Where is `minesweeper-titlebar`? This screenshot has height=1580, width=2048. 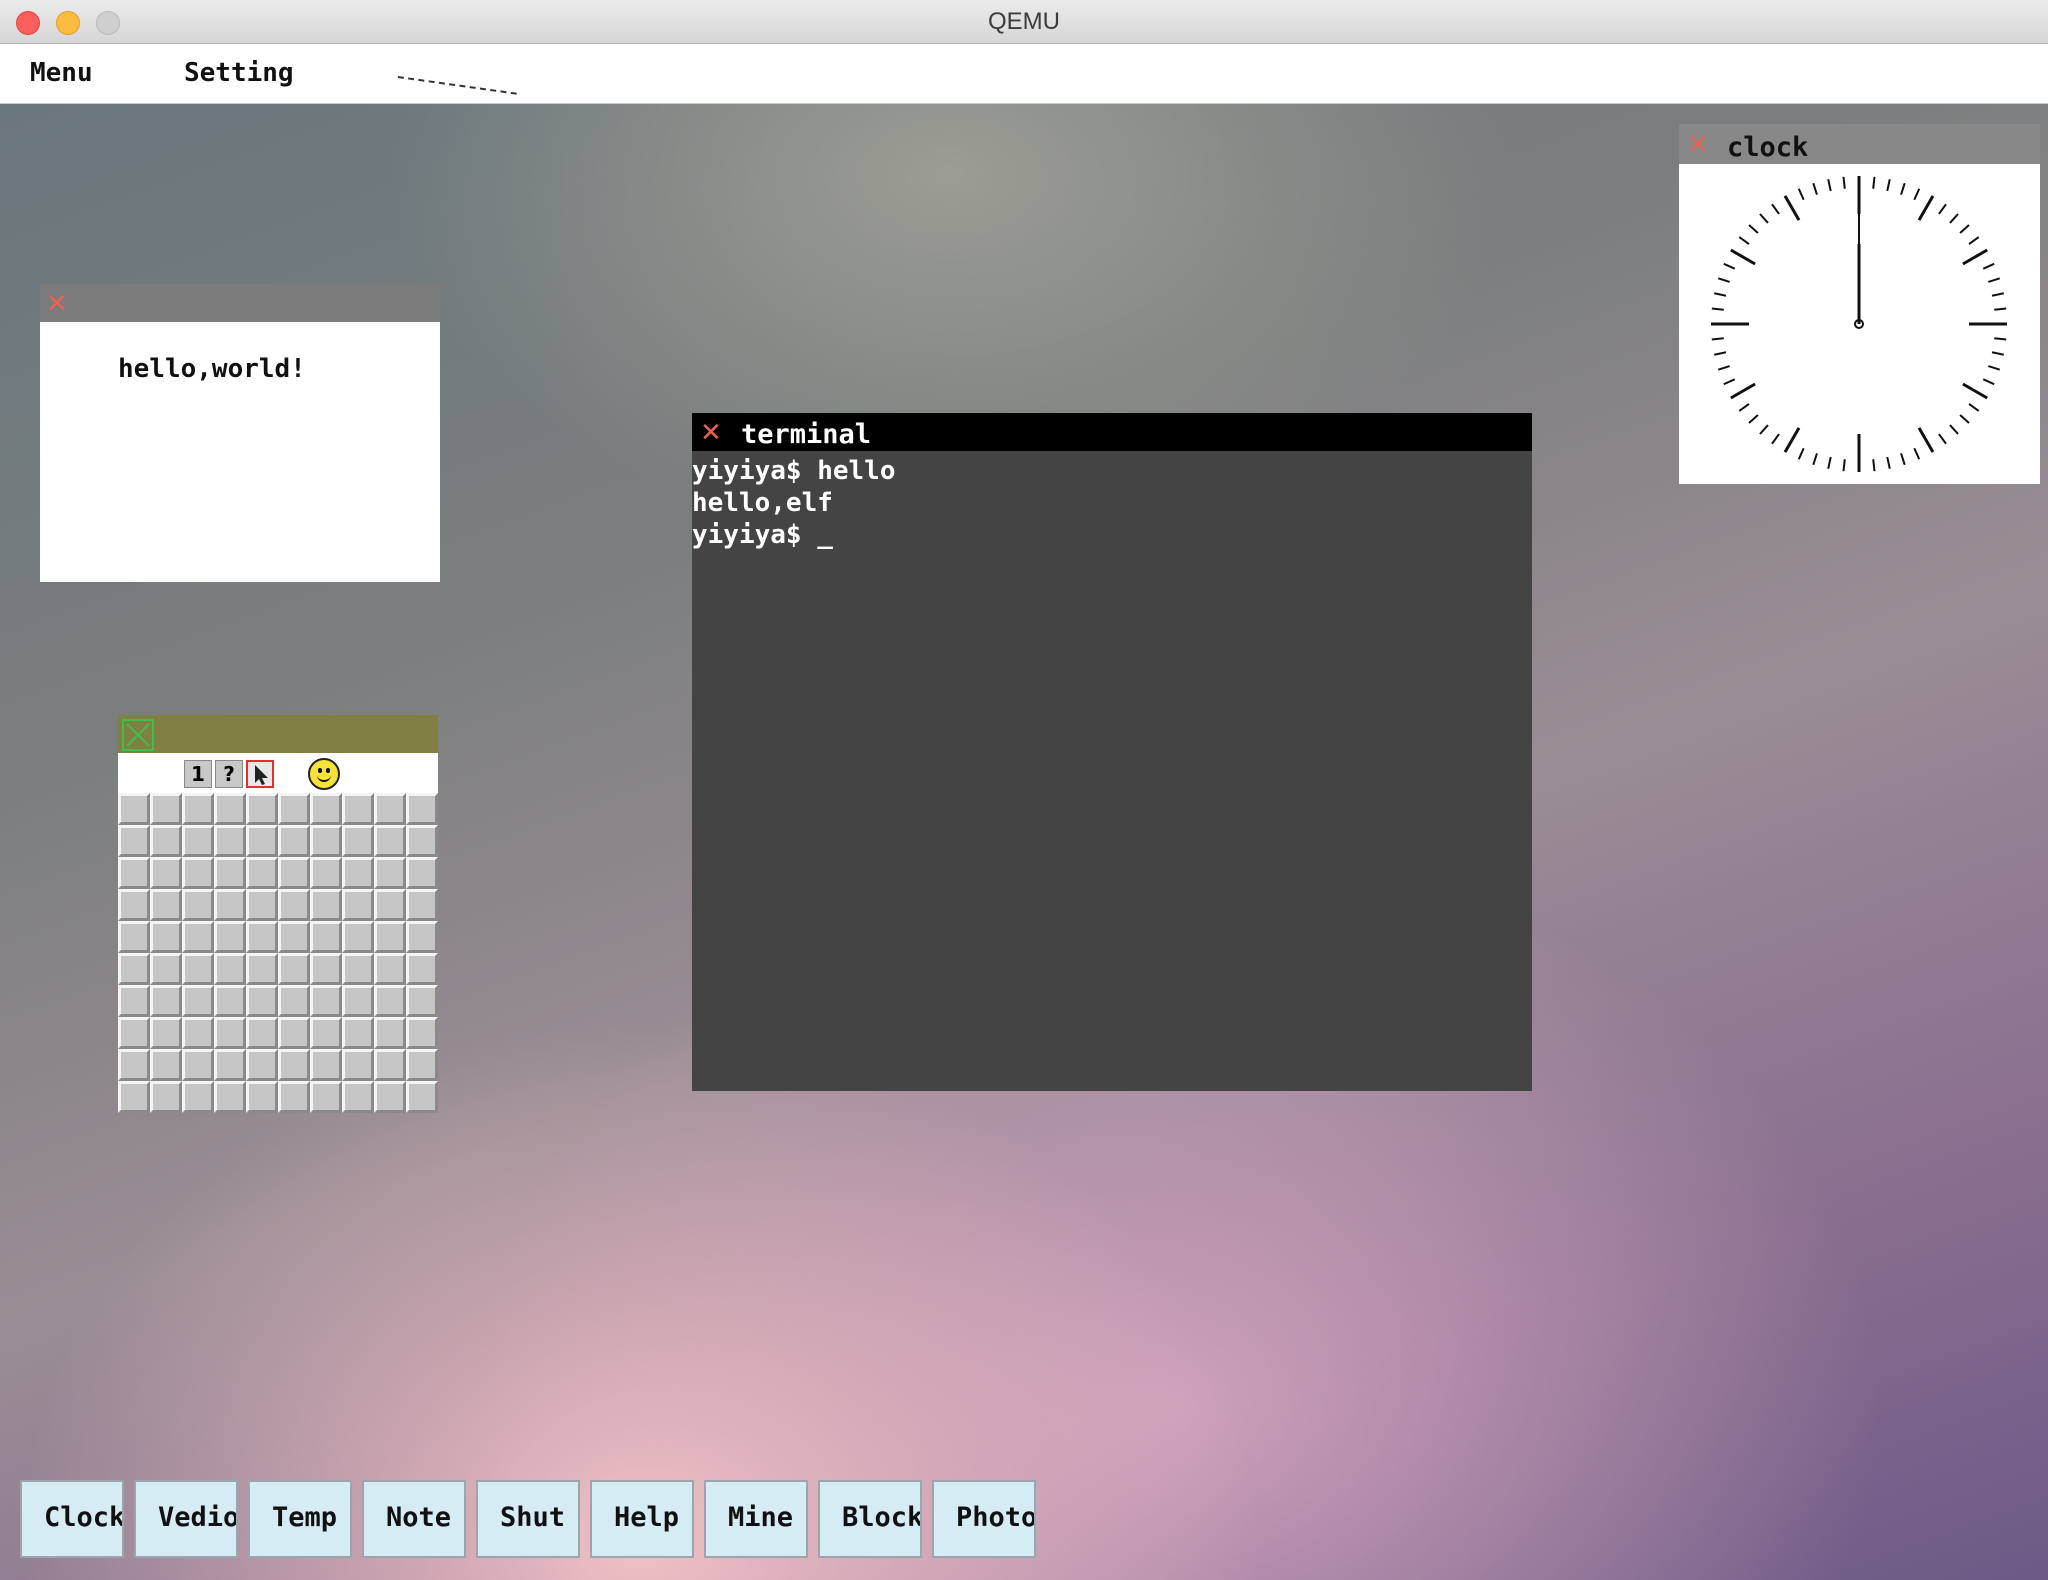
minesweeper-titlebar is located at coordinates (278, 734).